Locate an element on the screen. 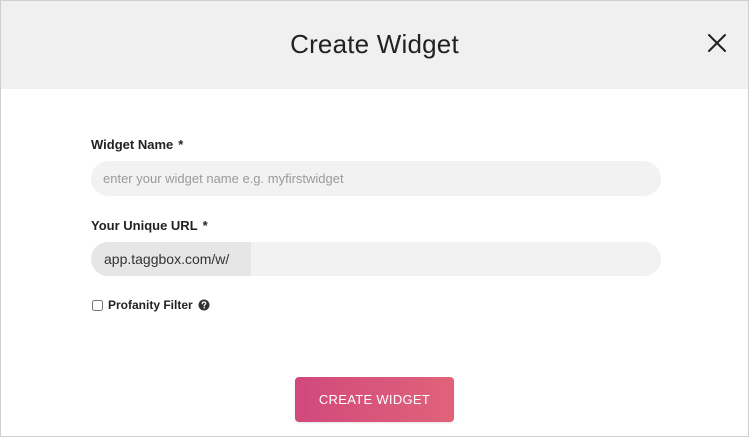 The width and height of the screenshot is (749, 437). unique-url-field: app.taggbox.com/w/ is located at coordinates (376, 259).